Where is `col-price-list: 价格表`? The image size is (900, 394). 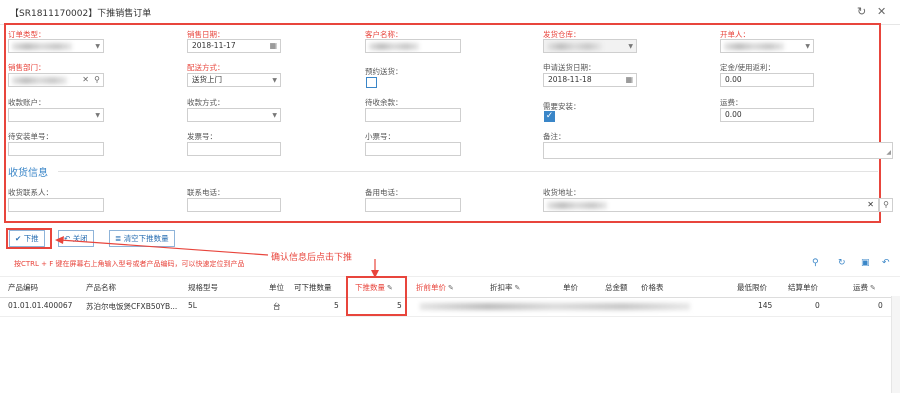 col-price-list: 价格表 is located at coordinates (652, 287).